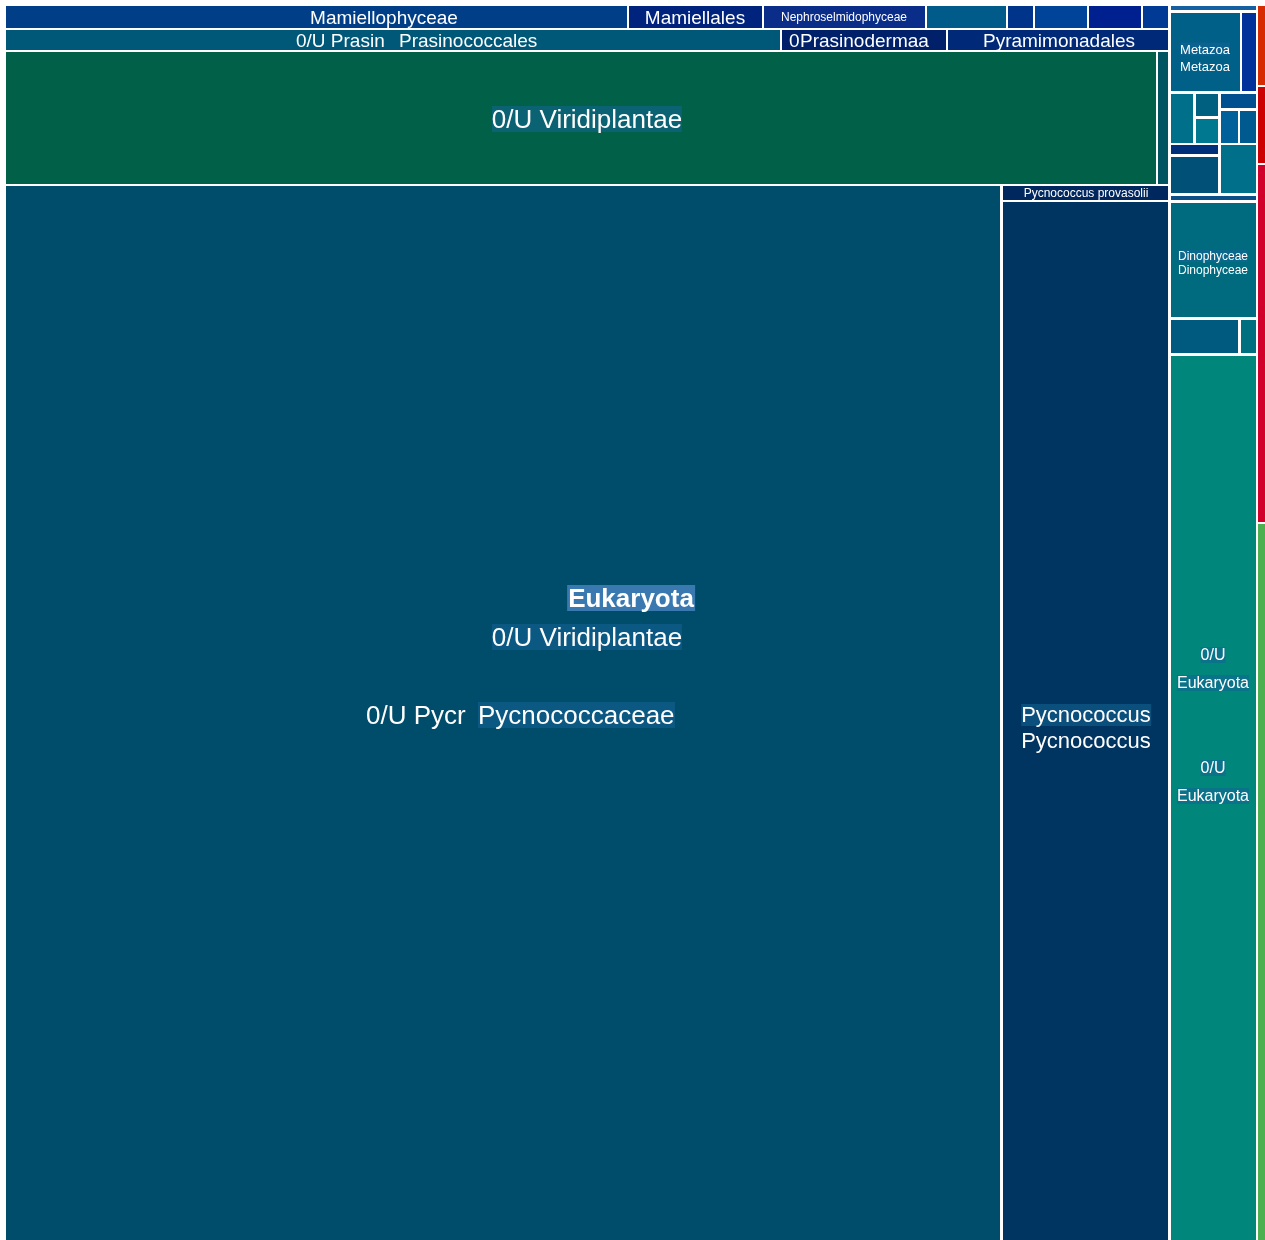  What do you see at coordinates (794, 40) in the screenshot?
I see `tile-label: 0` at bounding box center [794, 40].